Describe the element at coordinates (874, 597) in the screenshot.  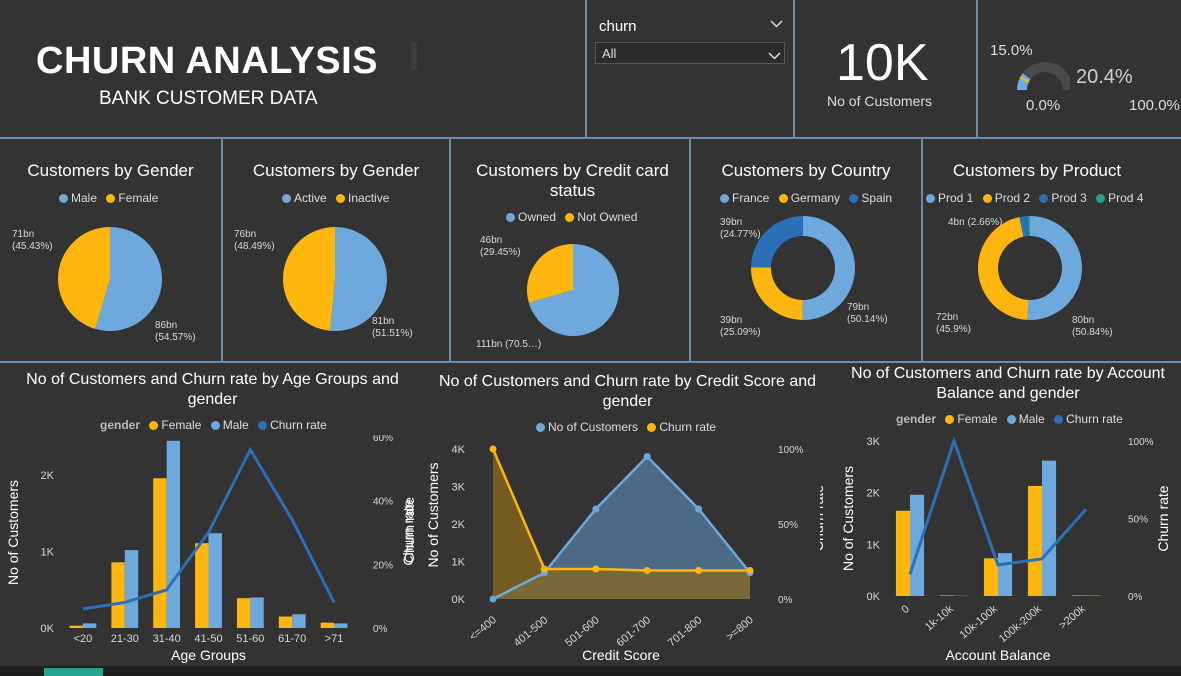
I see `y-tick-label: 0K` at that location.